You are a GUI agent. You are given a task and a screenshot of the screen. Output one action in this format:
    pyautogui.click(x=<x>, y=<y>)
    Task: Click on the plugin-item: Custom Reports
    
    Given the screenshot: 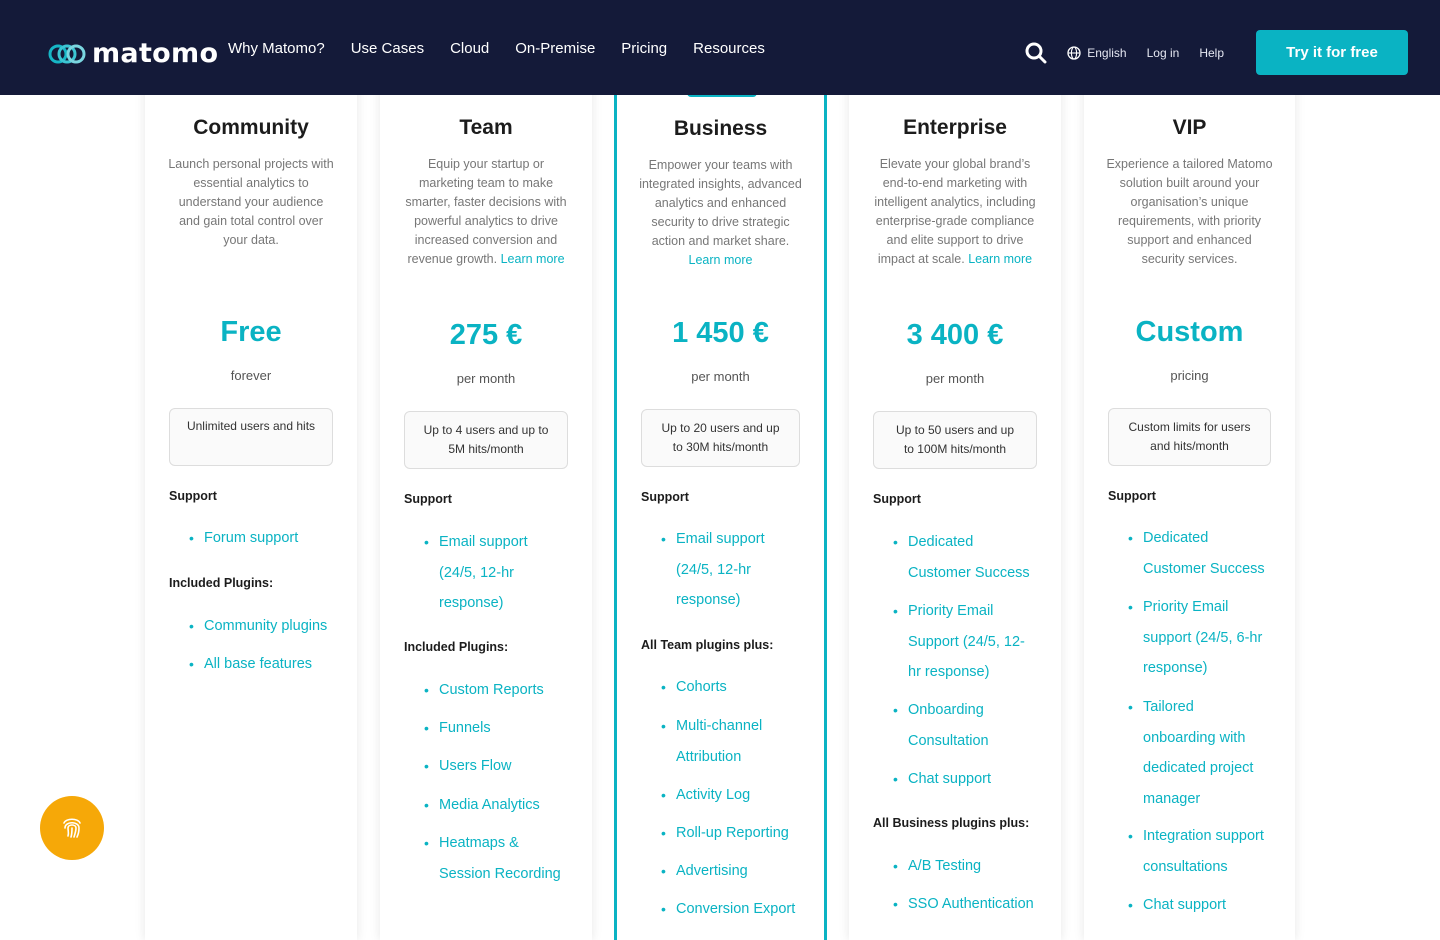 What is the action you would take?
    pyautogui.click(x=503, y=690)
    